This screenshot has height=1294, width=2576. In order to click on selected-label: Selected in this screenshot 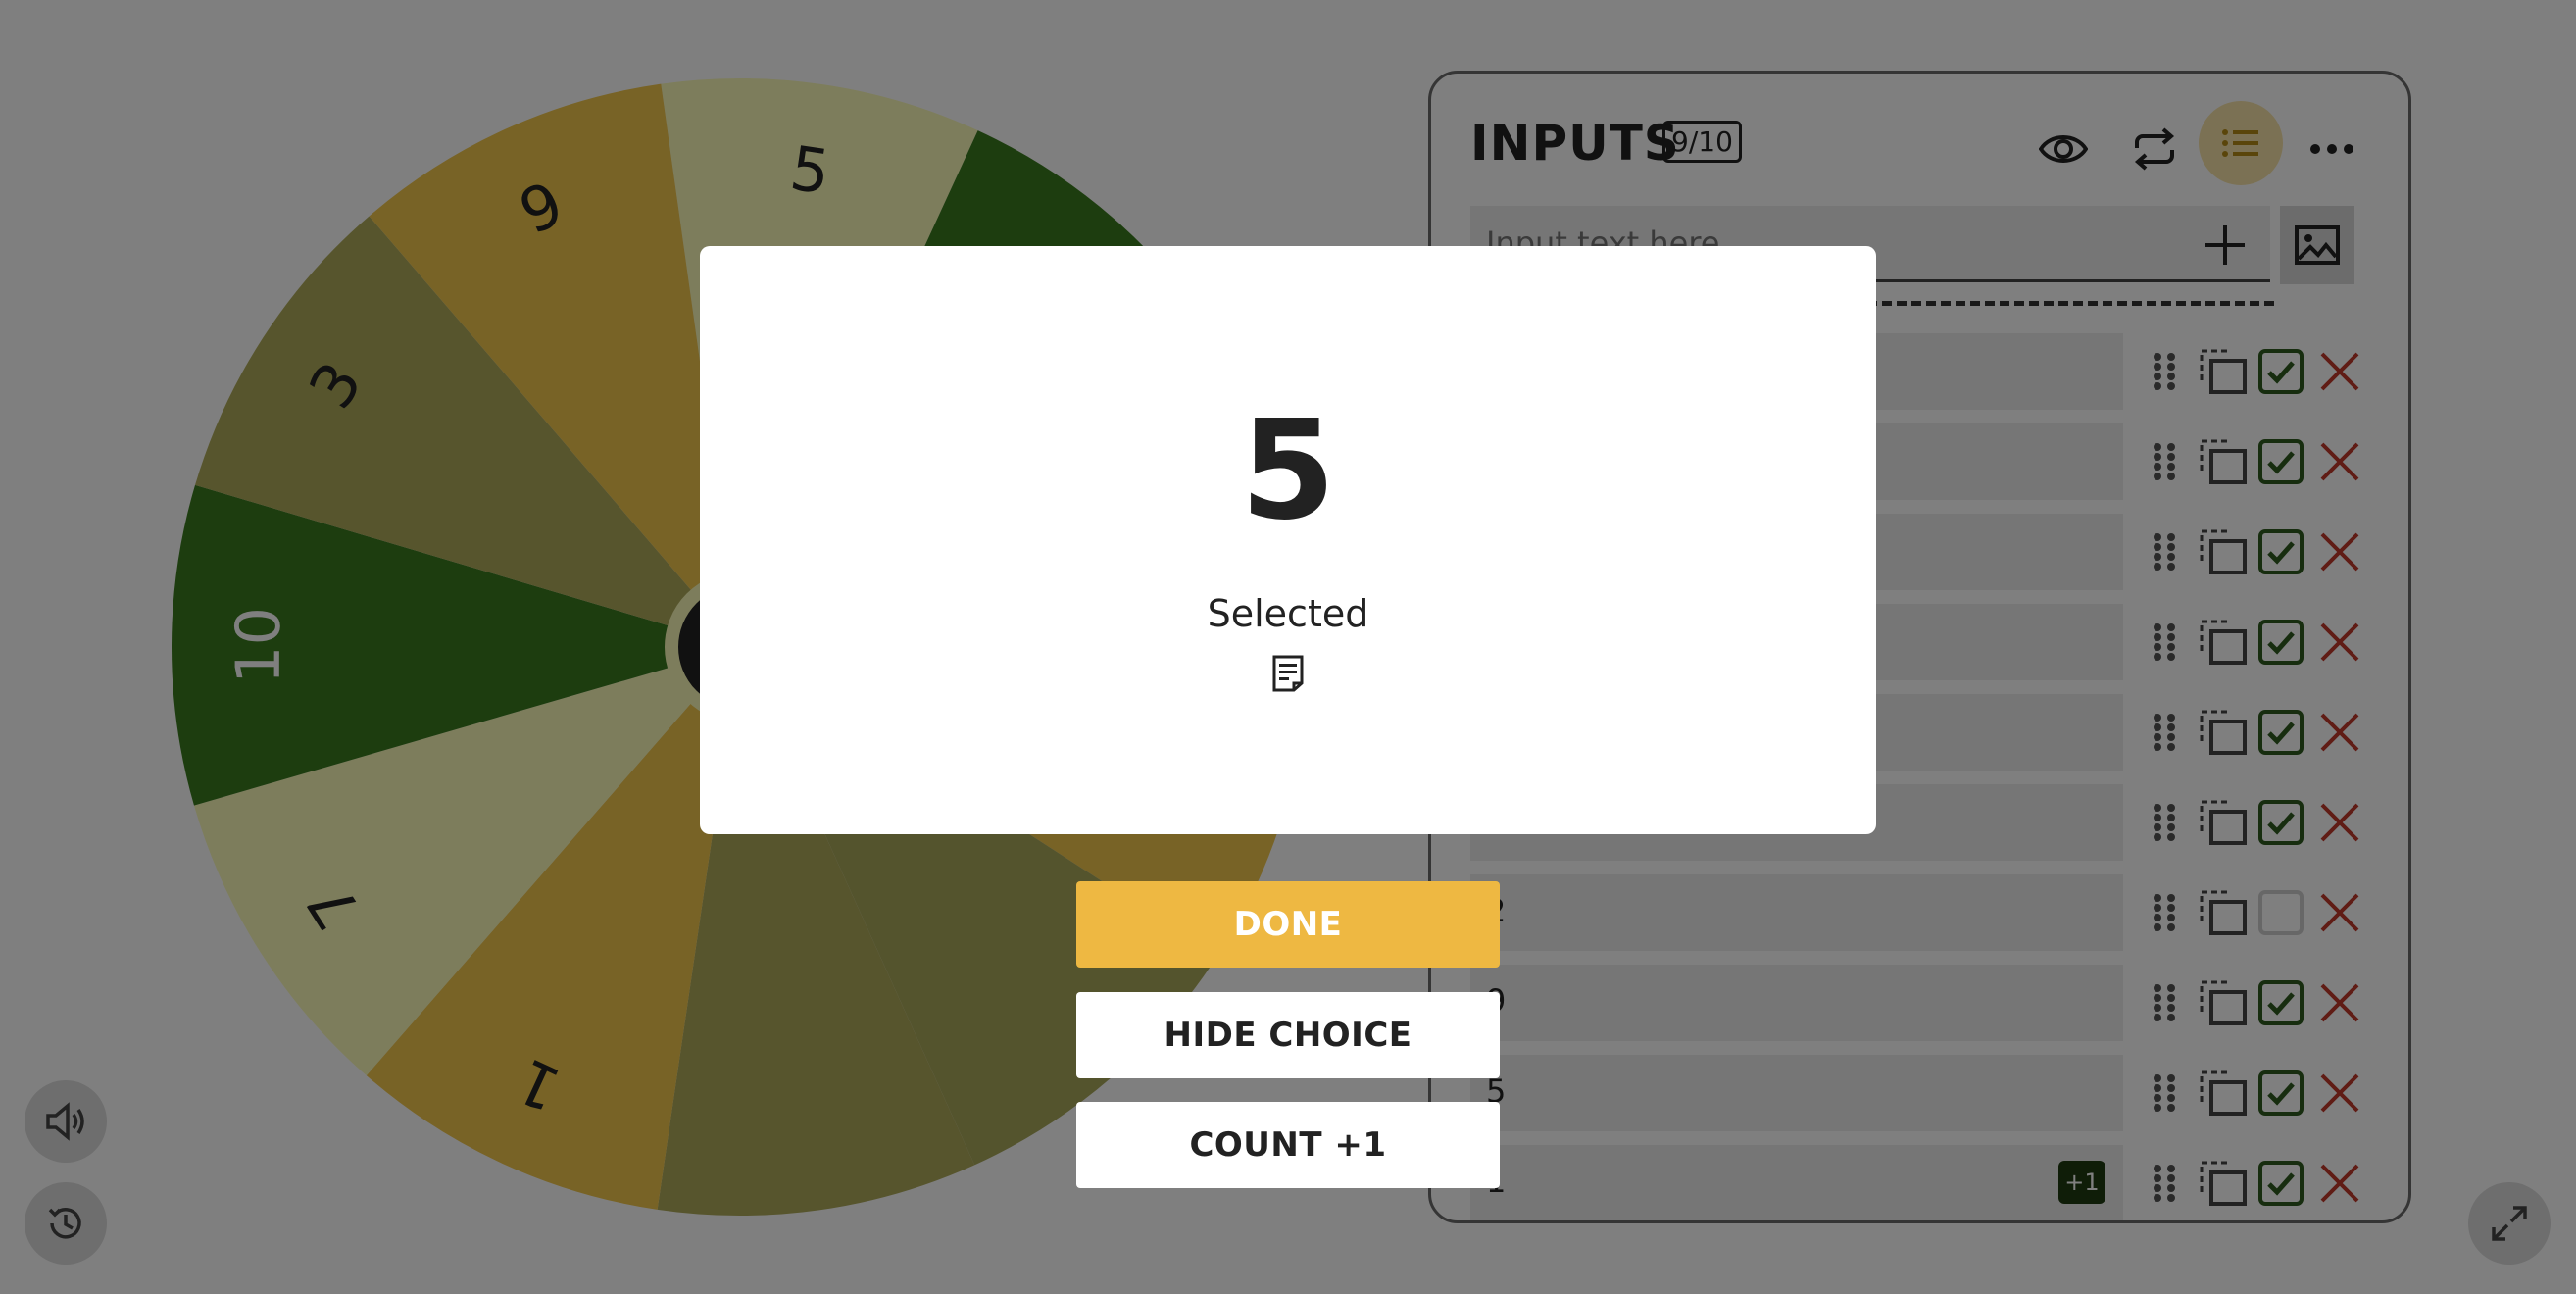, I will do `click(1288, 613)`.